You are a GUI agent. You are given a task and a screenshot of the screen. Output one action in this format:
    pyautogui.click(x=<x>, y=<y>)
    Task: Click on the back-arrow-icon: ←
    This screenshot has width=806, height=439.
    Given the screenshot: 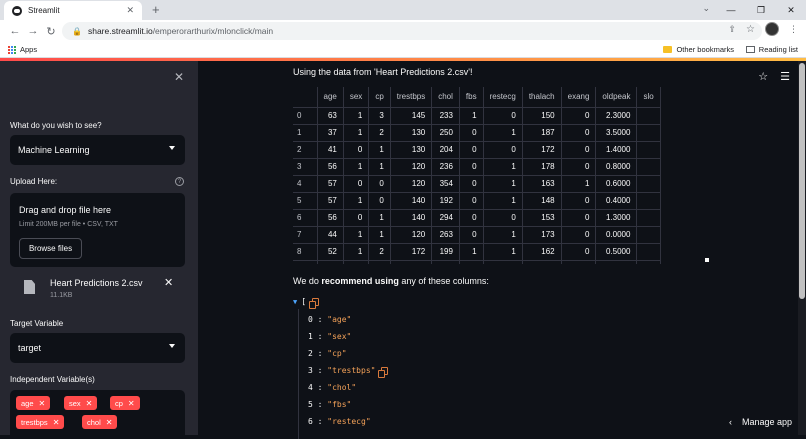 What is the action you would take?
    pyautogui.click(x=15, y=31)
    